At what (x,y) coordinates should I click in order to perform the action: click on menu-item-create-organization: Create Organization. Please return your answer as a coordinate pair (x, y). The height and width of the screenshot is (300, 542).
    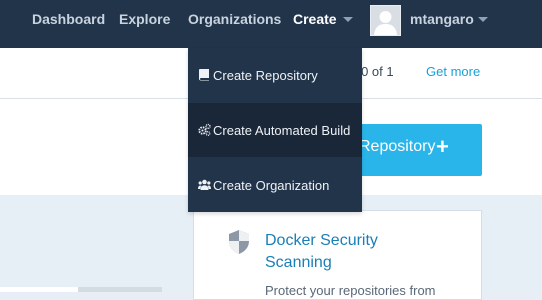
    Looking at the image, I should click on (275, 185).